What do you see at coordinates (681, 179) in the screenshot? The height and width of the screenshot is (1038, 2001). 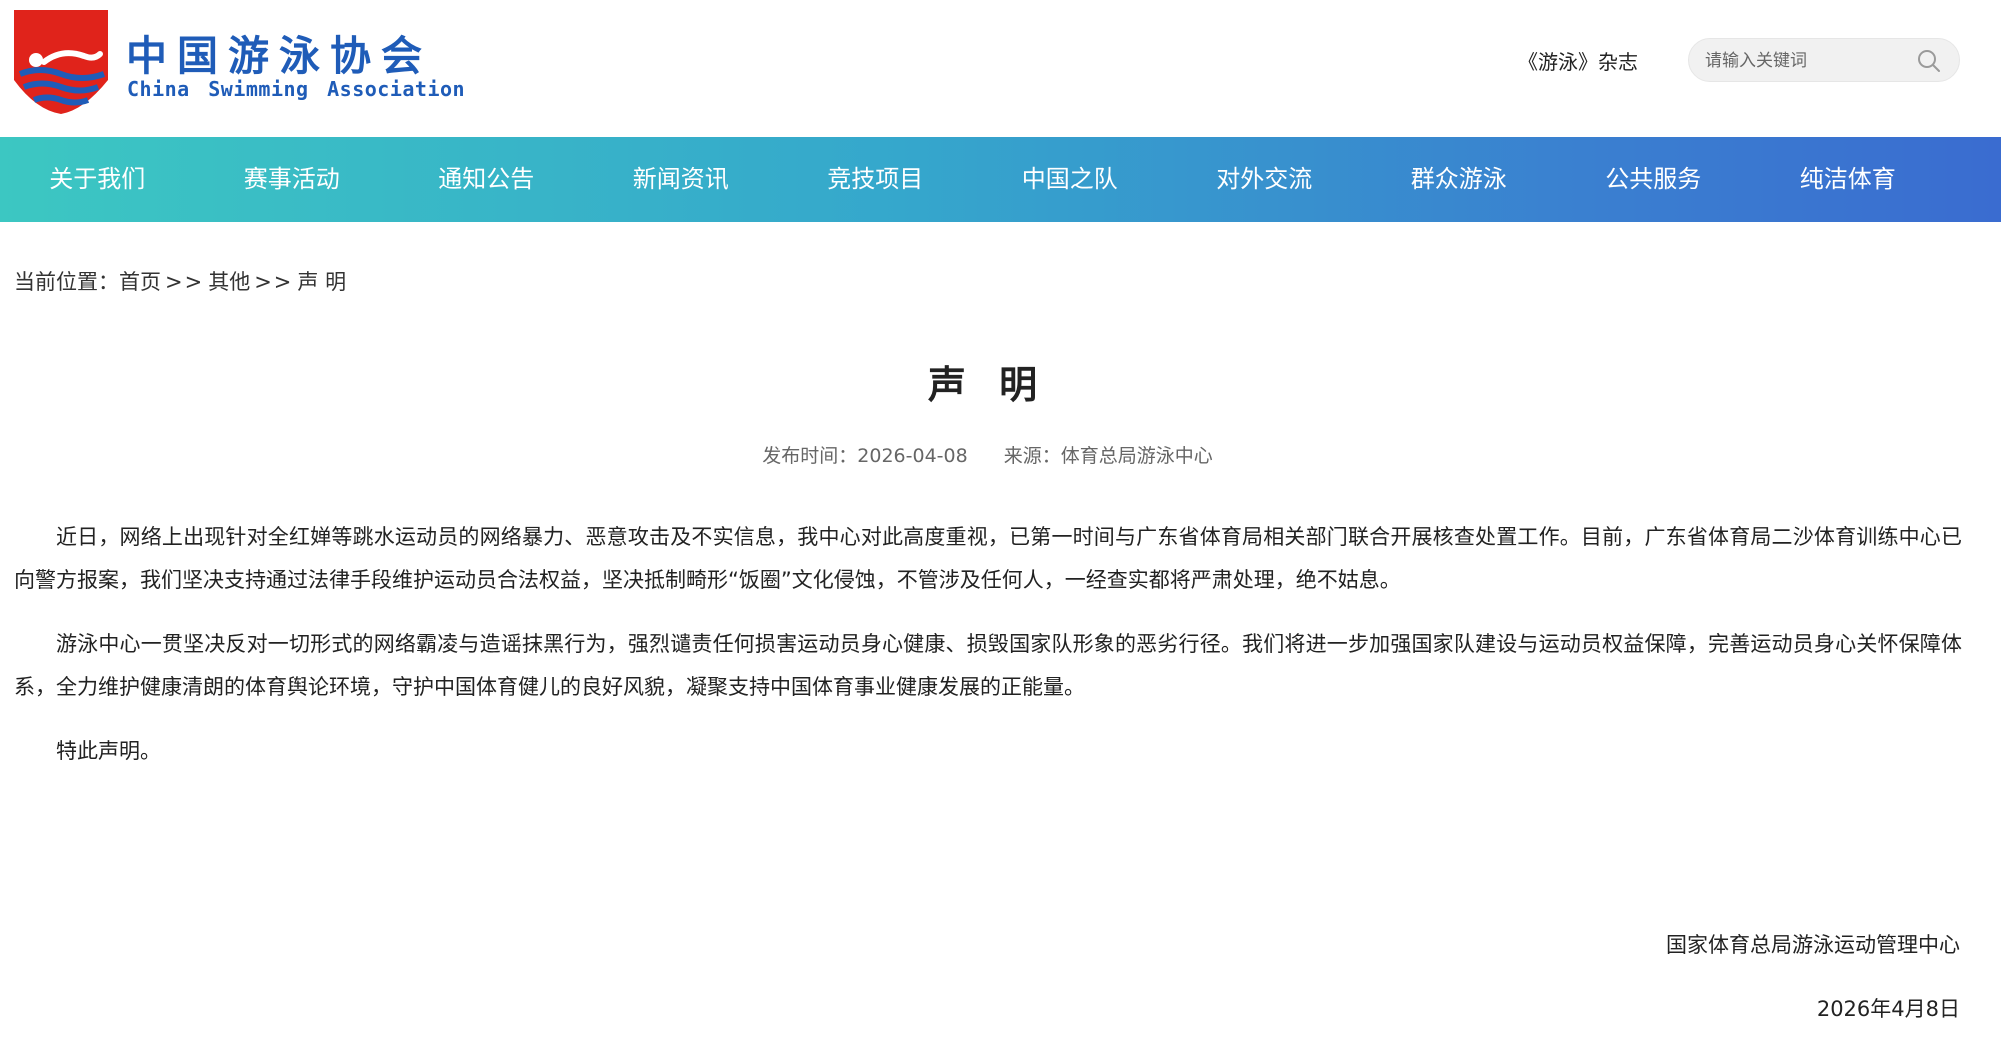 I see `nav-item-news: 新闻资讯` at bounding box center [681, 179].